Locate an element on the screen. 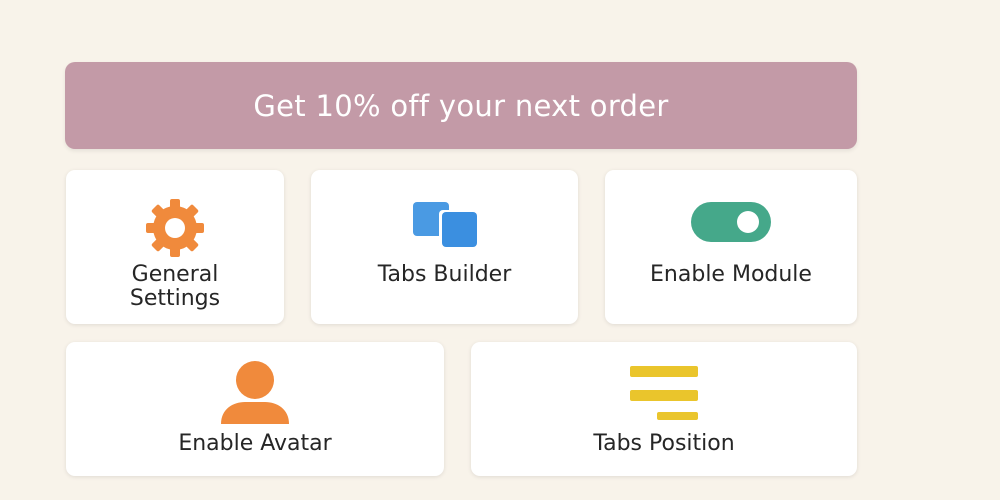  enable-avatar-card: Enable Avatar is located at coordinates (255, 409).